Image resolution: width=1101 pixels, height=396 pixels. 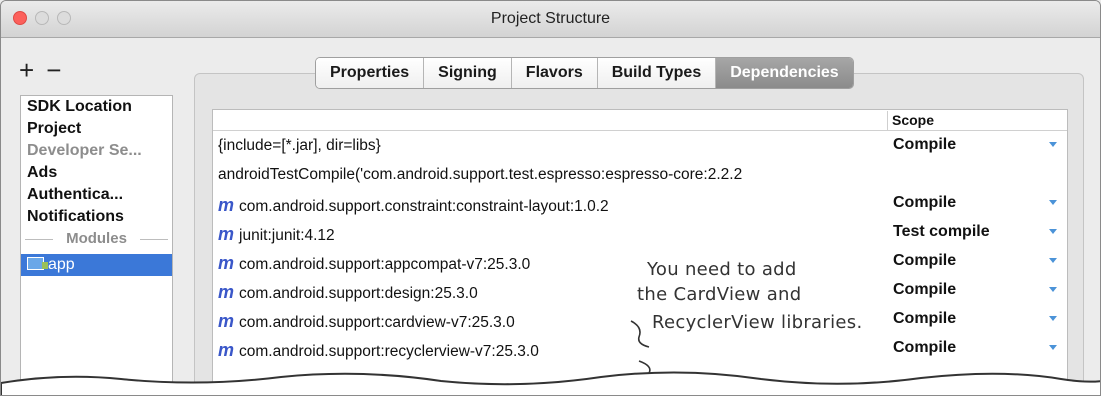 I want to click on annotation-bracket-upper, so click(x=640, y=334).